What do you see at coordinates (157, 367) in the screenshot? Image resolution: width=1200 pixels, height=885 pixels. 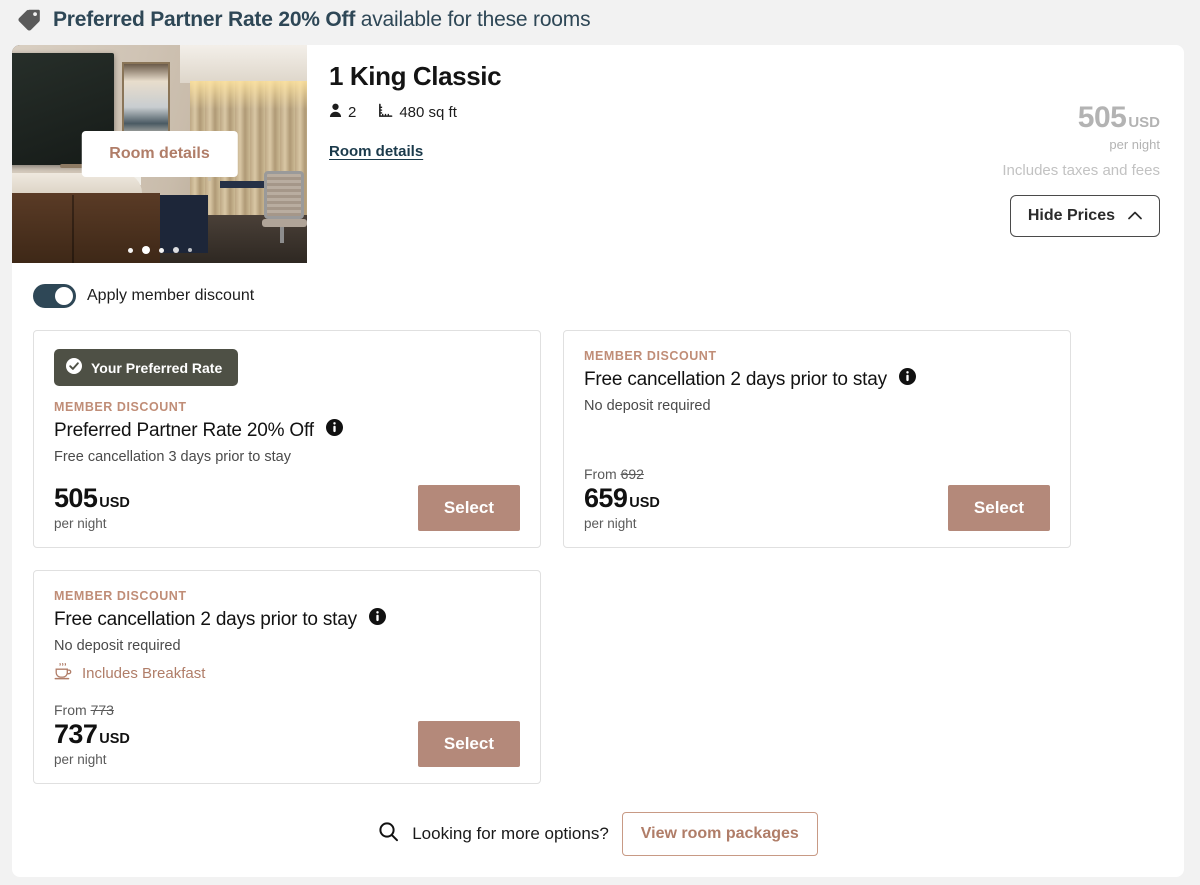 I see `preferred-rate-badge-label: Your Preferred Rate` at bounding box center [157, 367].